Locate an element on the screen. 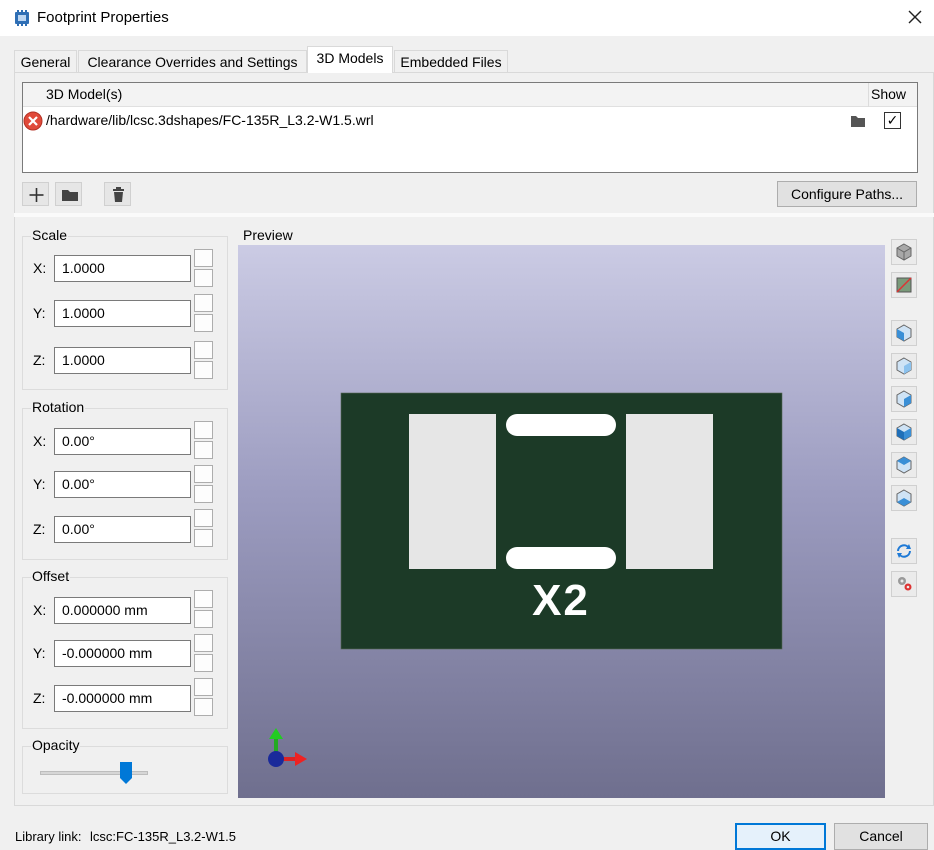 The width and height of the screenshot is (934, 850). view-left-button is located at coordinates (904, 399).